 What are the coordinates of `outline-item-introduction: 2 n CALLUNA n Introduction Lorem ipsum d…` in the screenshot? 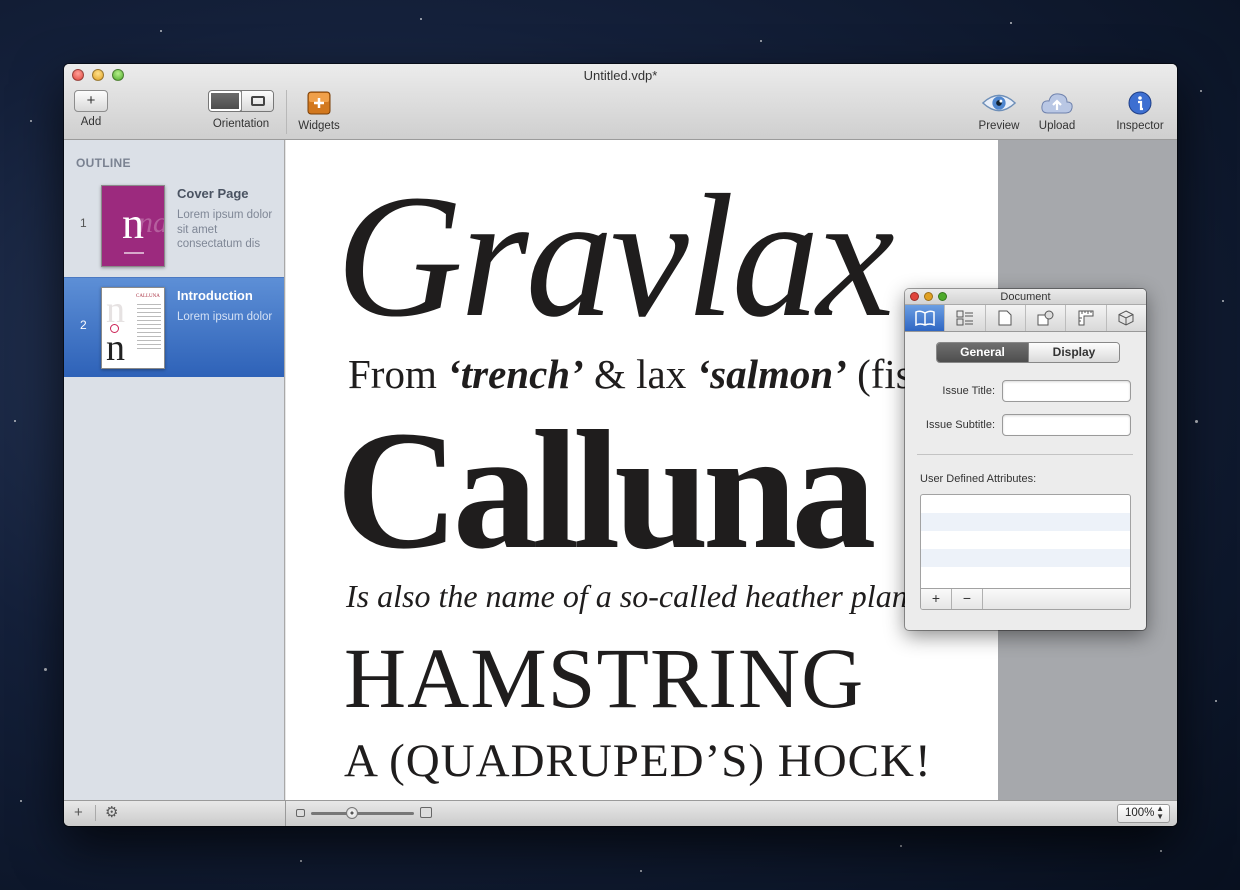 It's located at (174, 327).